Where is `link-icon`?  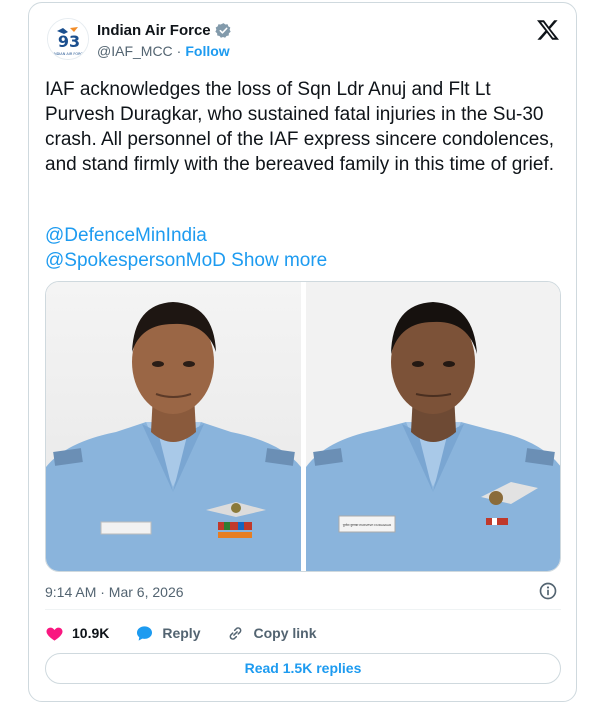 link-icon is located at coordinates (236, 633).